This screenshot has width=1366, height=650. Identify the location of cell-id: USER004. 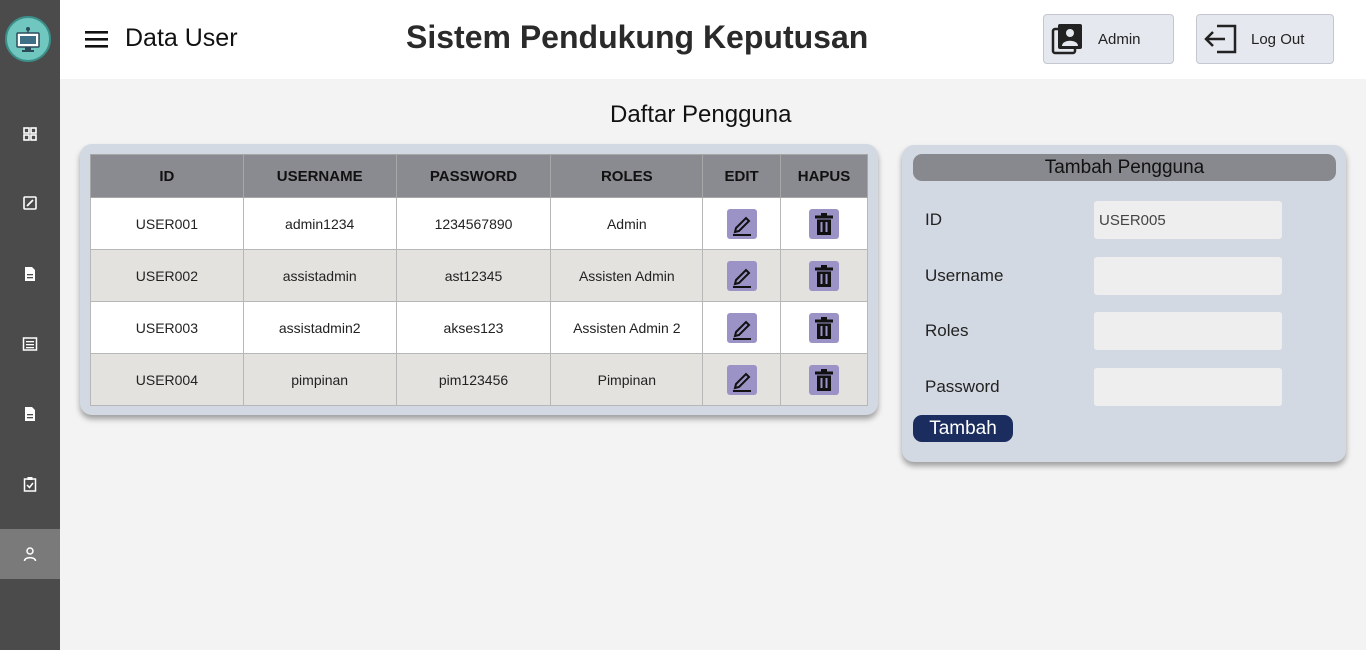
(167, 379).